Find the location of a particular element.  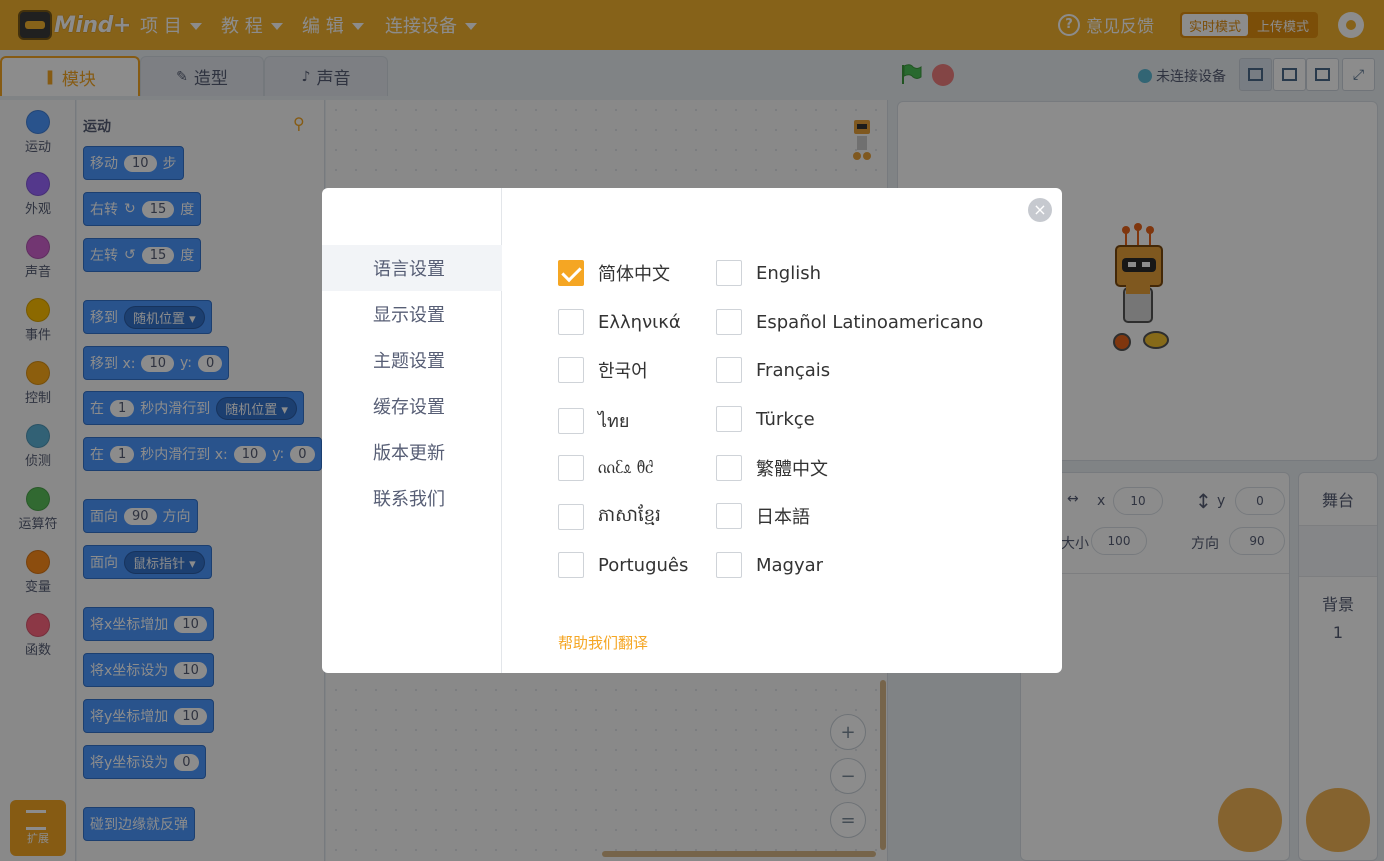

language-label: 繁體中文 is located at coordinates (792, 469).